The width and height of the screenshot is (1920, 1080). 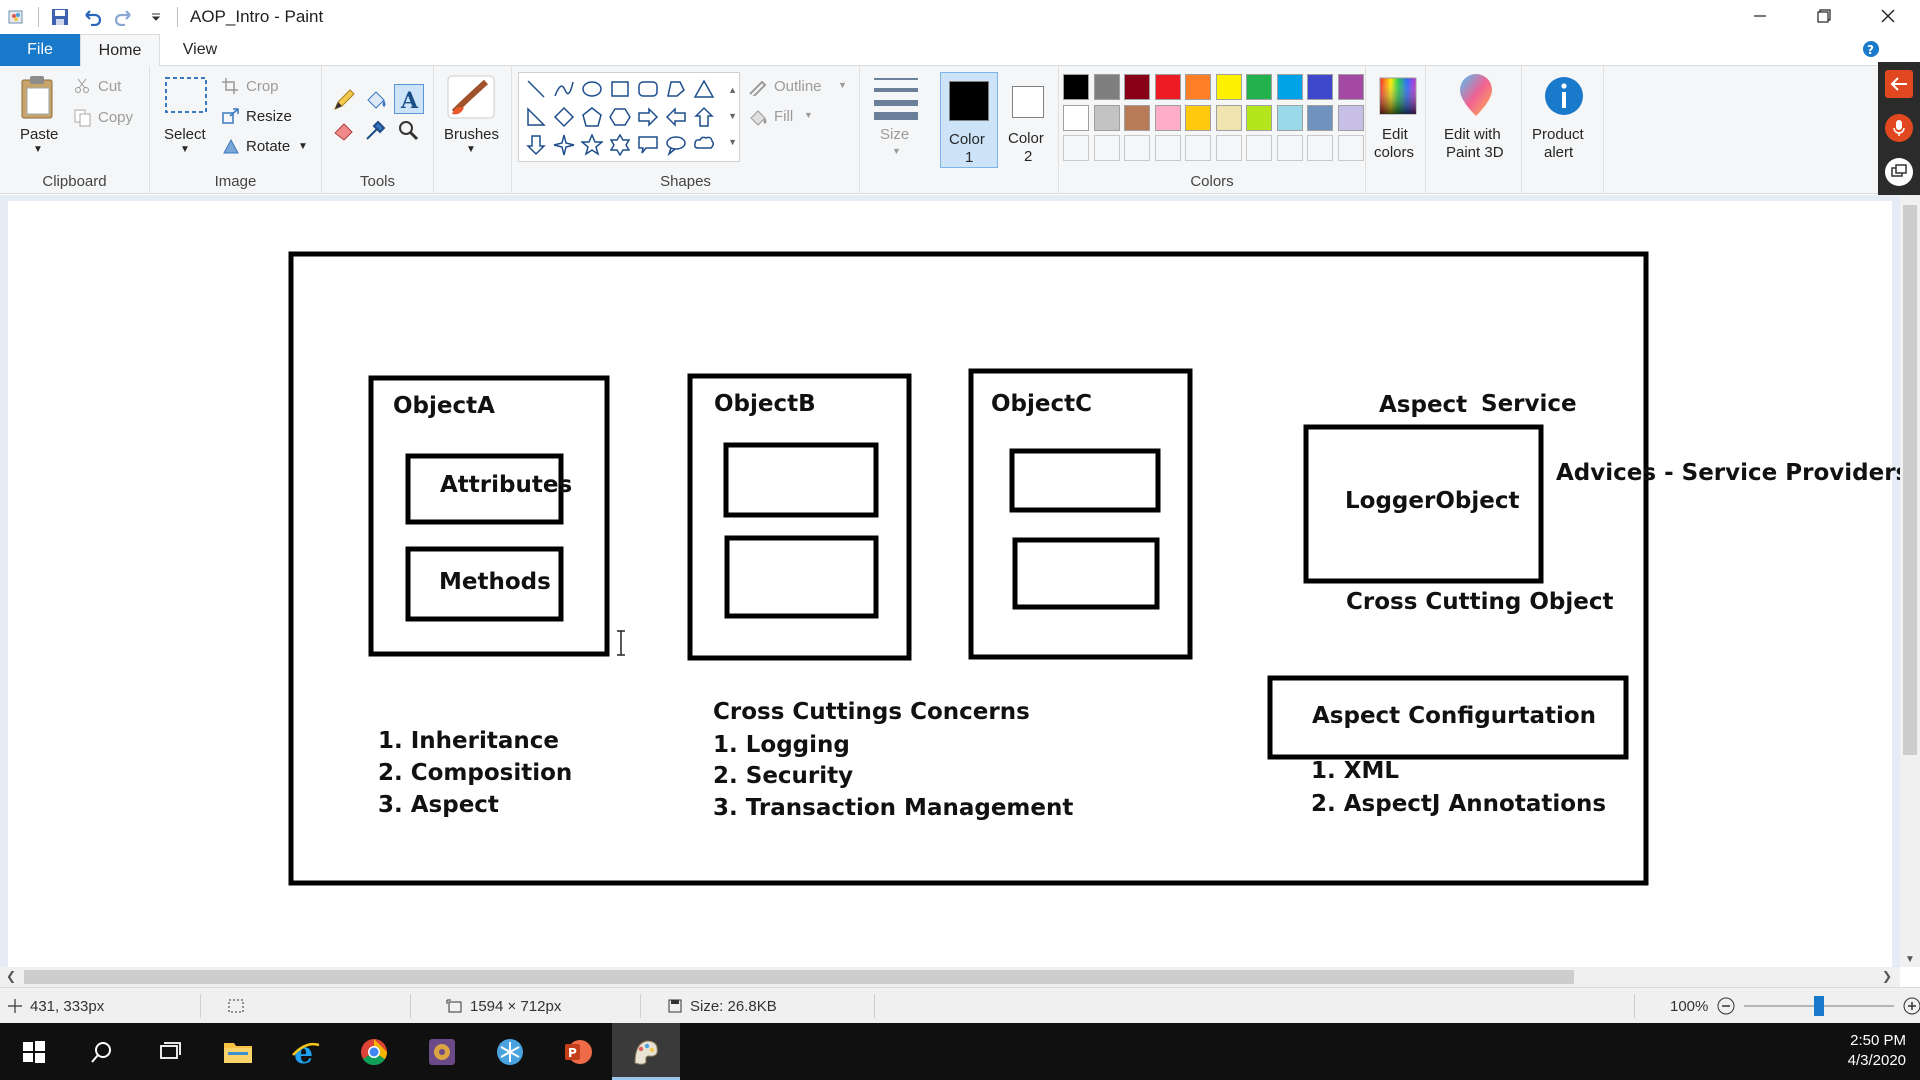 What do you see at coordinates (120, 50) in the screenshot?
I see `tab-home: Home` at bounding box center [120, 50].